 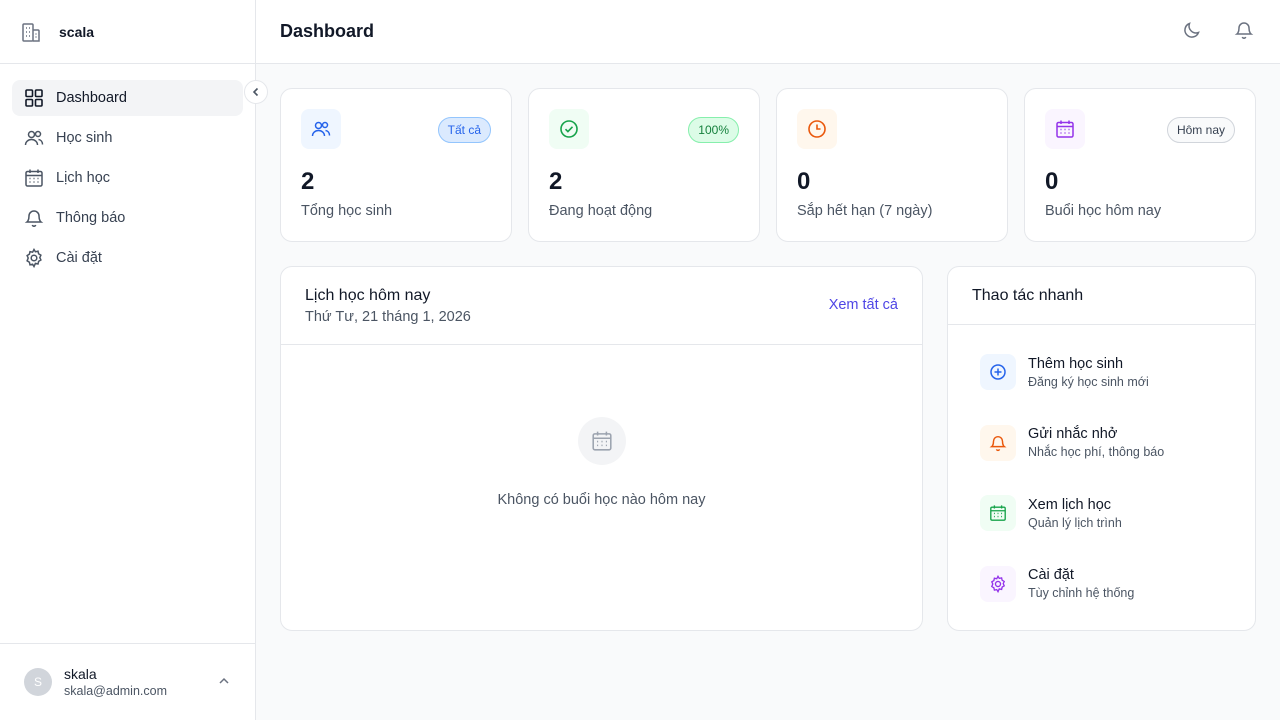 What do you see at coordinates (224, 681) in the screenshot?
I see `chevron-up-icon` at bounding box center [224, 681].